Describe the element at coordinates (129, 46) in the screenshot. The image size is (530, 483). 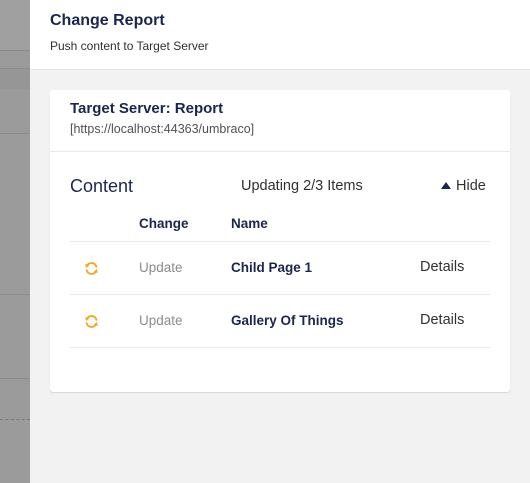
I see `panel-subtitle: Push content to Target Server` at that location.